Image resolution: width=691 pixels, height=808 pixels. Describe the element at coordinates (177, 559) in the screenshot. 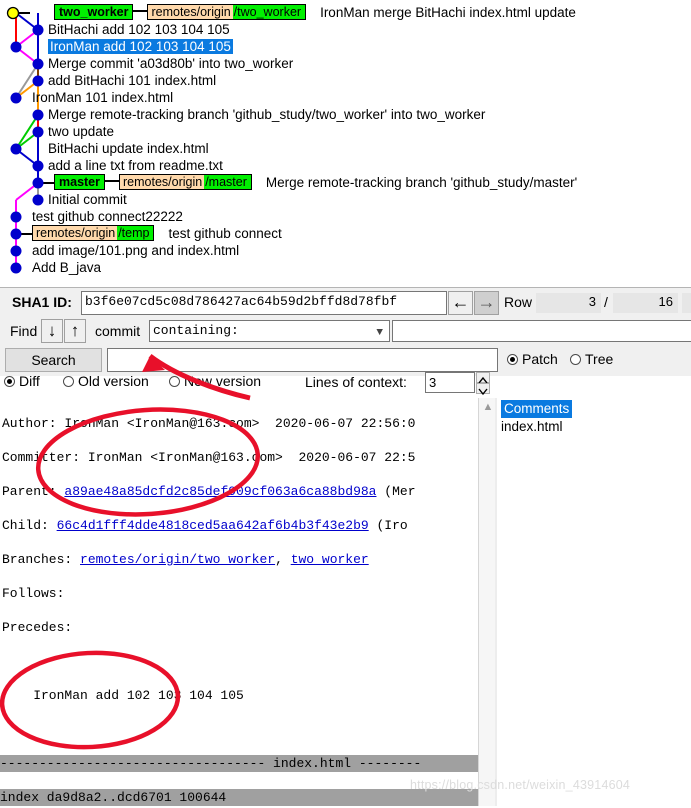

I see `branch-link-remote: remotes/origin/two_worker` at that location.